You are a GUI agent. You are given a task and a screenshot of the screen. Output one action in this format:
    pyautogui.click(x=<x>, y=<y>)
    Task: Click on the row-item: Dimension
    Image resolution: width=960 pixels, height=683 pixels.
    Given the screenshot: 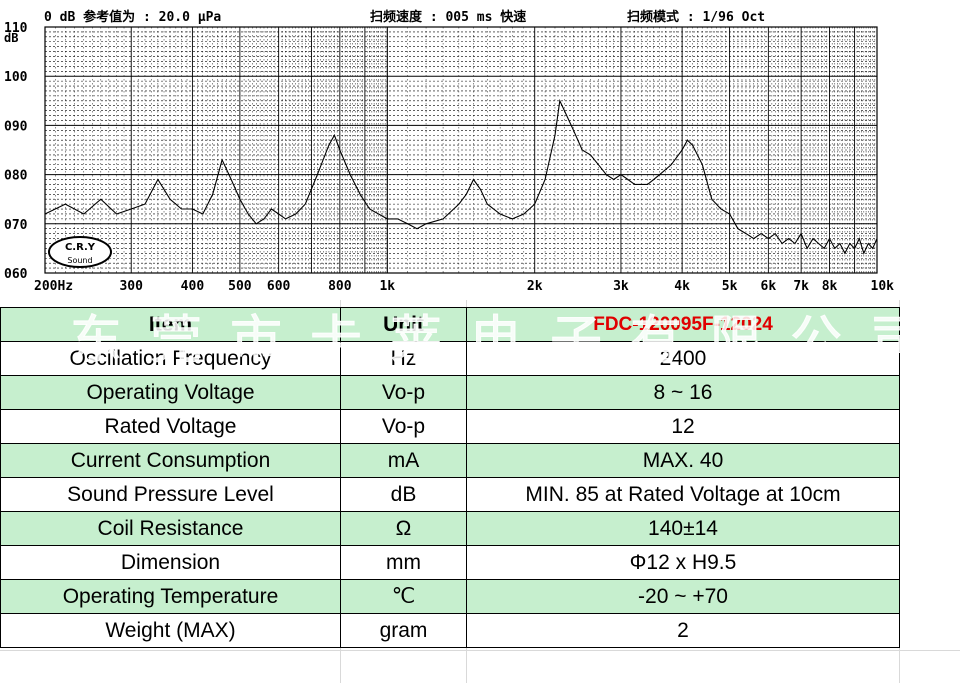 What is the action you would take?
    pyautogui.click(x=170, y=562)
    